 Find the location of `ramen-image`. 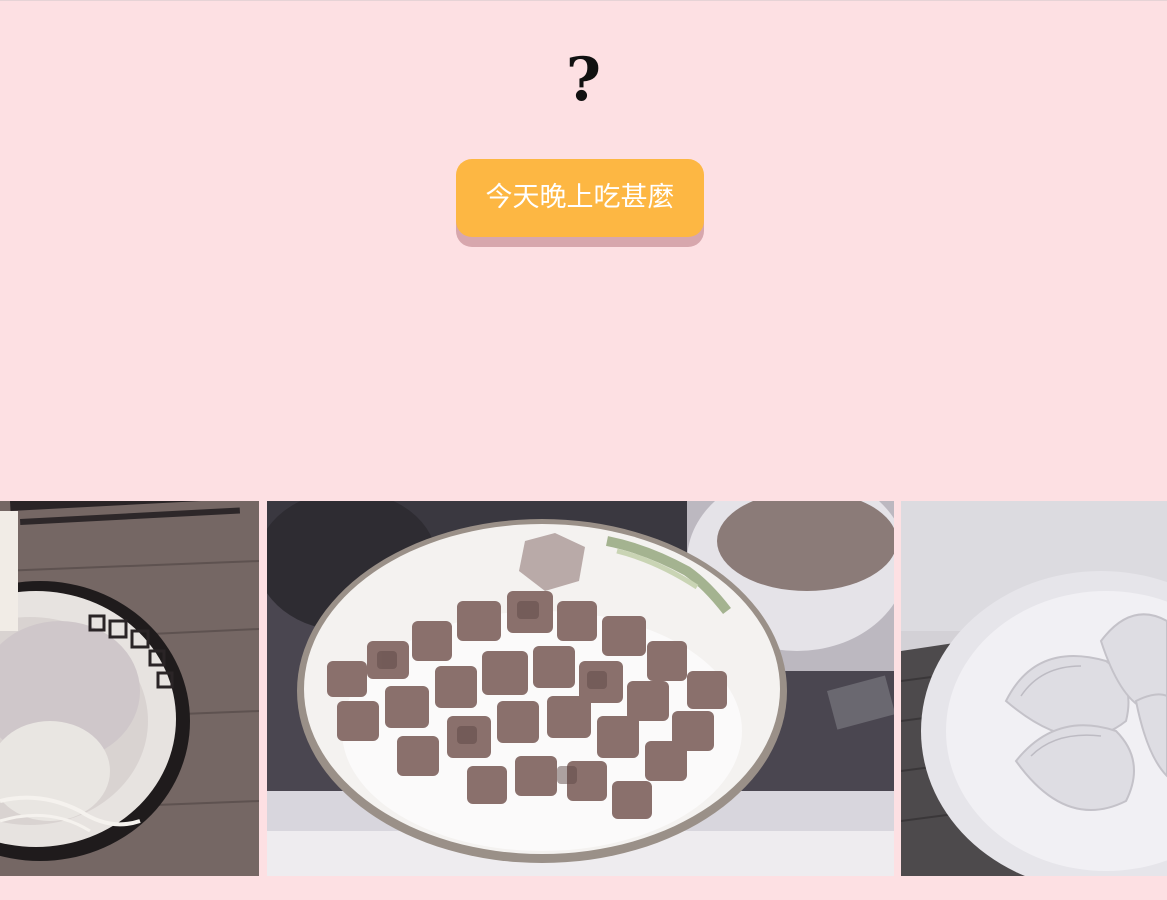

ramen-image is located at coordinates (129, 688).